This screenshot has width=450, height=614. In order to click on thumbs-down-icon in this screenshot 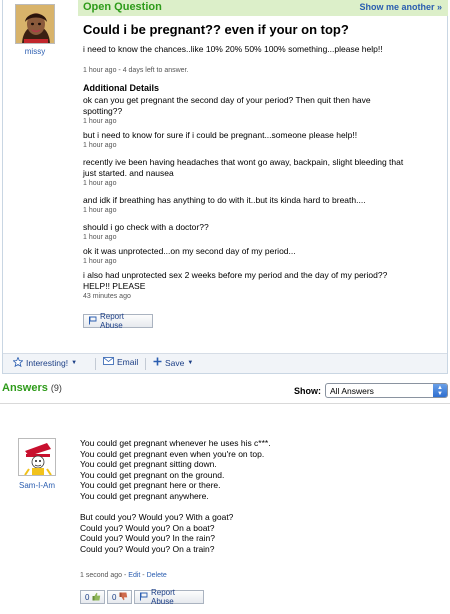, I will do `click(123, 597)`.